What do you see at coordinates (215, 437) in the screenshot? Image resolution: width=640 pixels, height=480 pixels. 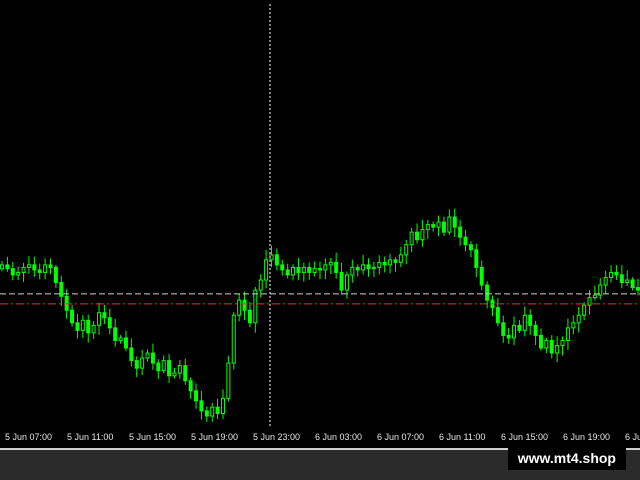 I see `time-tick-label: 5 Jun 19:00` at bounding box center [215, 437].